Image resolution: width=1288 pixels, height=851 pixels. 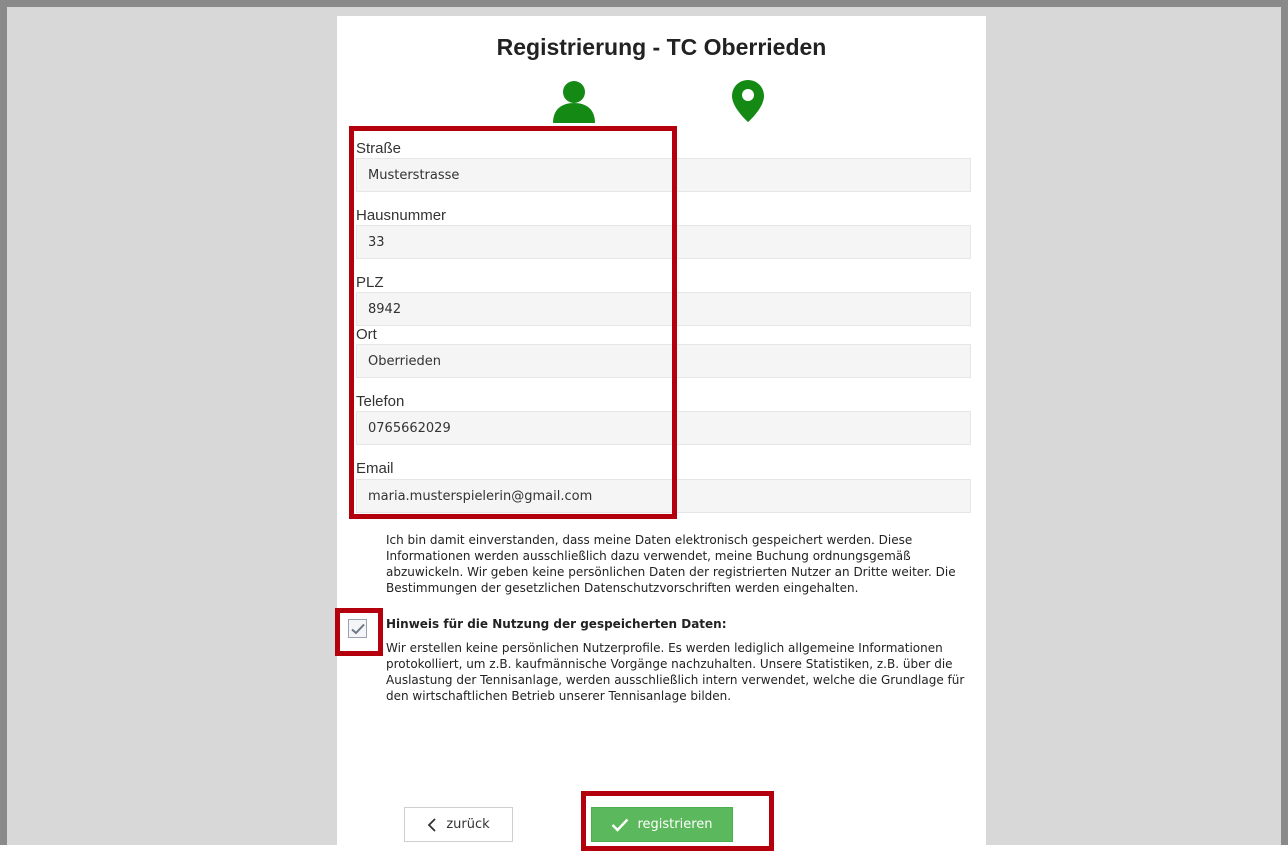 What do you see at coordinates (620, 825) in the screenshot?
I see `check-icon` at bounding box center [620, 825].